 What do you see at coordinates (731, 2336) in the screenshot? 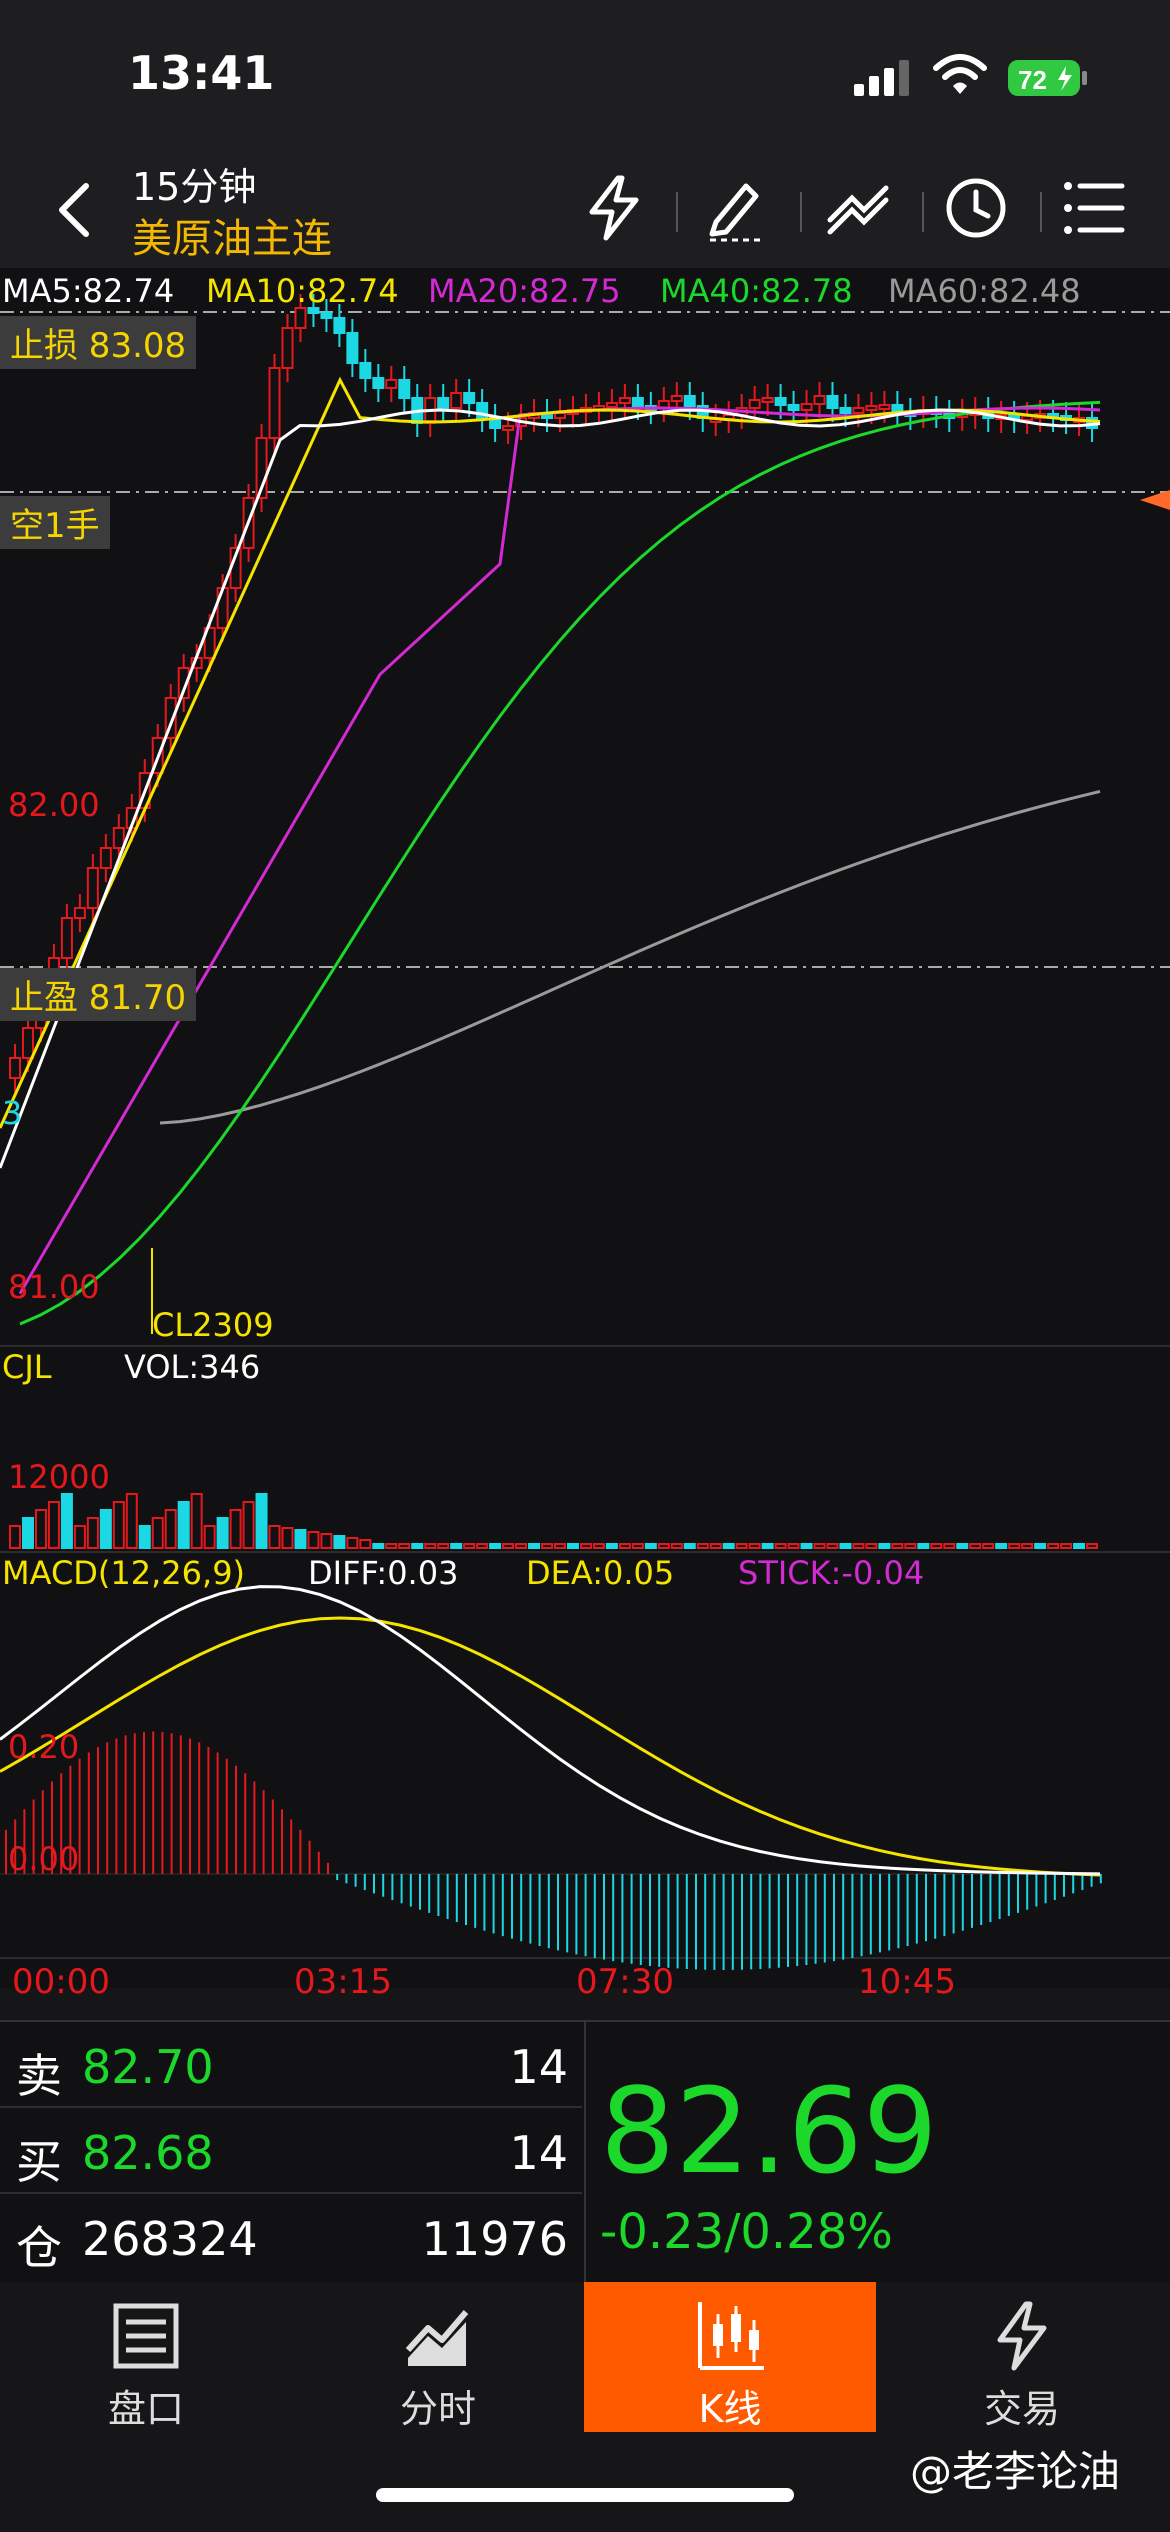
I see `candlestick-icon` at bounding box center [731, 2336].